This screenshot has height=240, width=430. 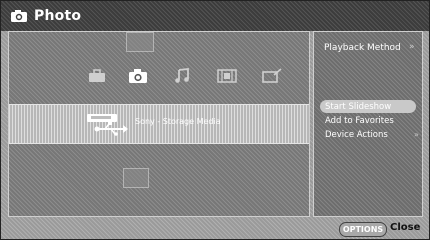 I want to click on tv-edit-icon, so click(x=272, y=76).